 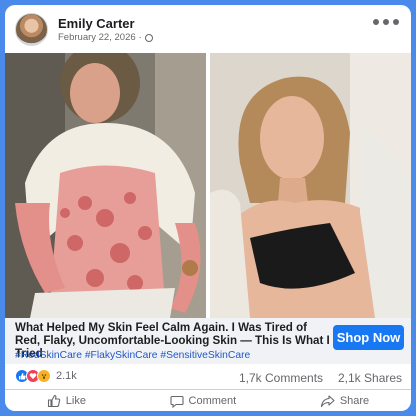 What do you see at coordinates (96, 23) in the screenshot?
I see `author-name: Emily Carter` at bounding box center [96, 23].